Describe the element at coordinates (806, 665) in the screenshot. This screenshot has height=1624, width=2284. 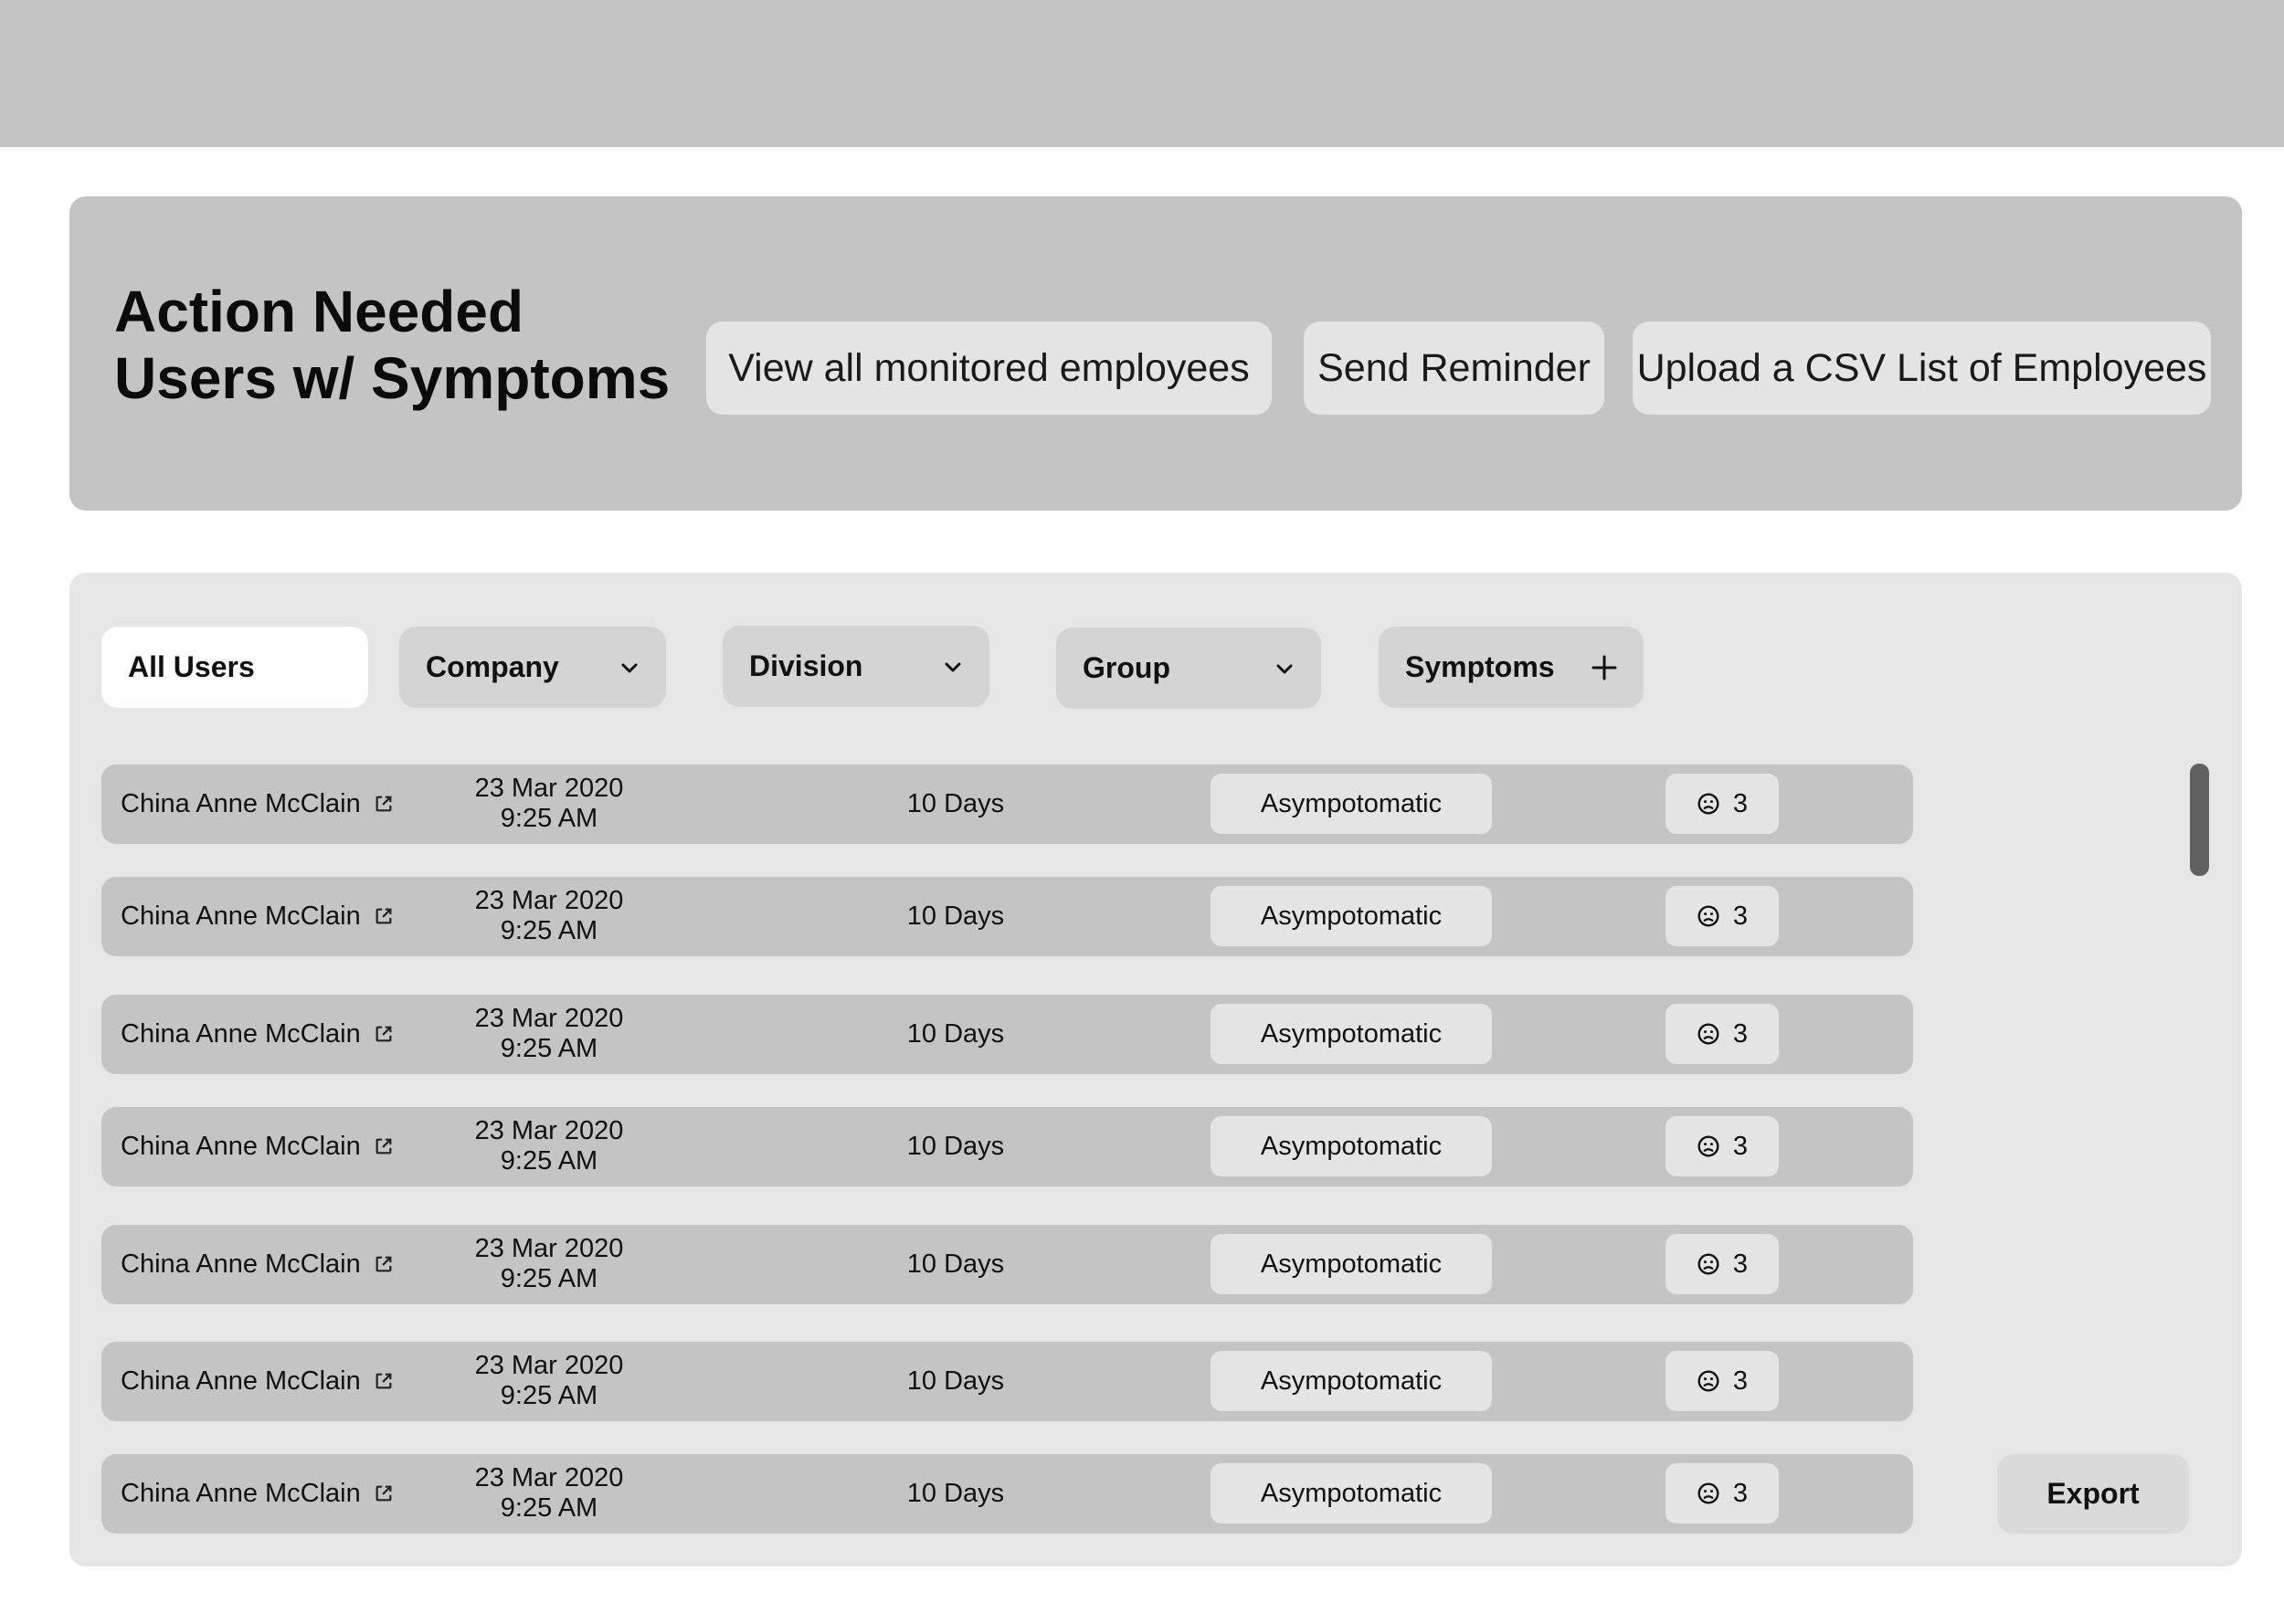
I see `filter-division-label: Division` at that location.